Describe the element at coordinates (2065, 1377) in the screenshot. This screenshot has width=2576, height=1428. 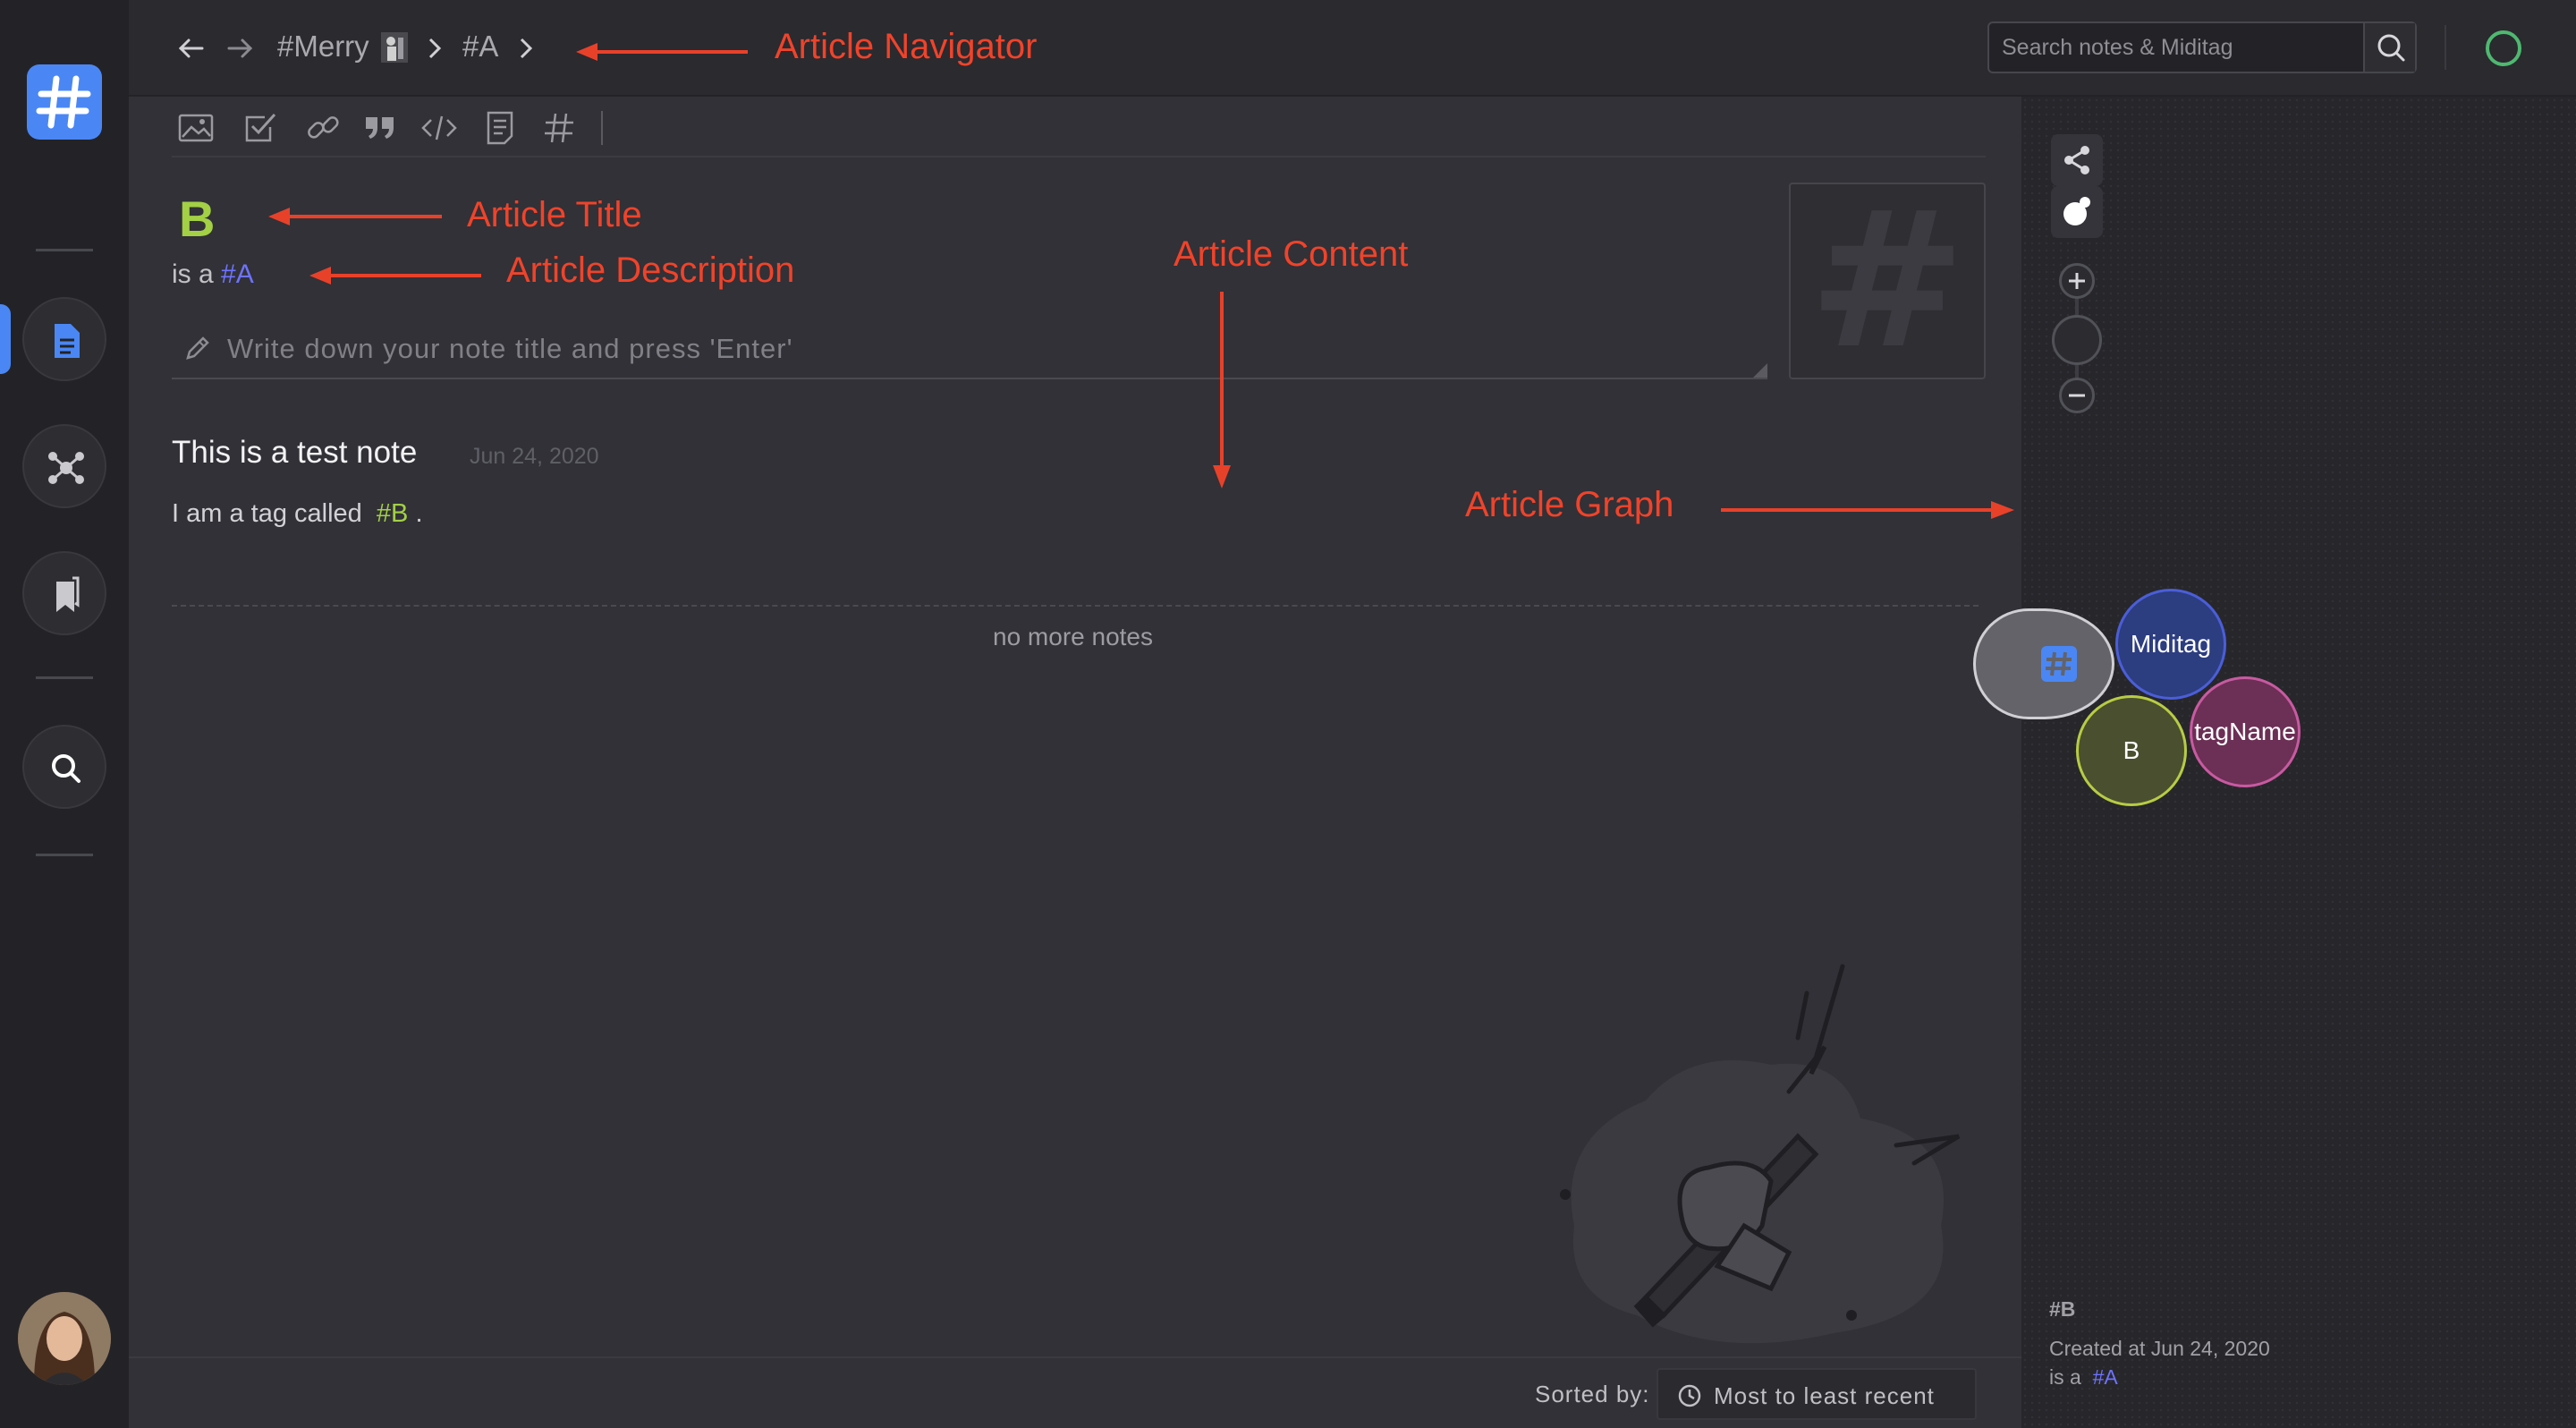
I see `graph-info-isa-prefix: is a` at that location.